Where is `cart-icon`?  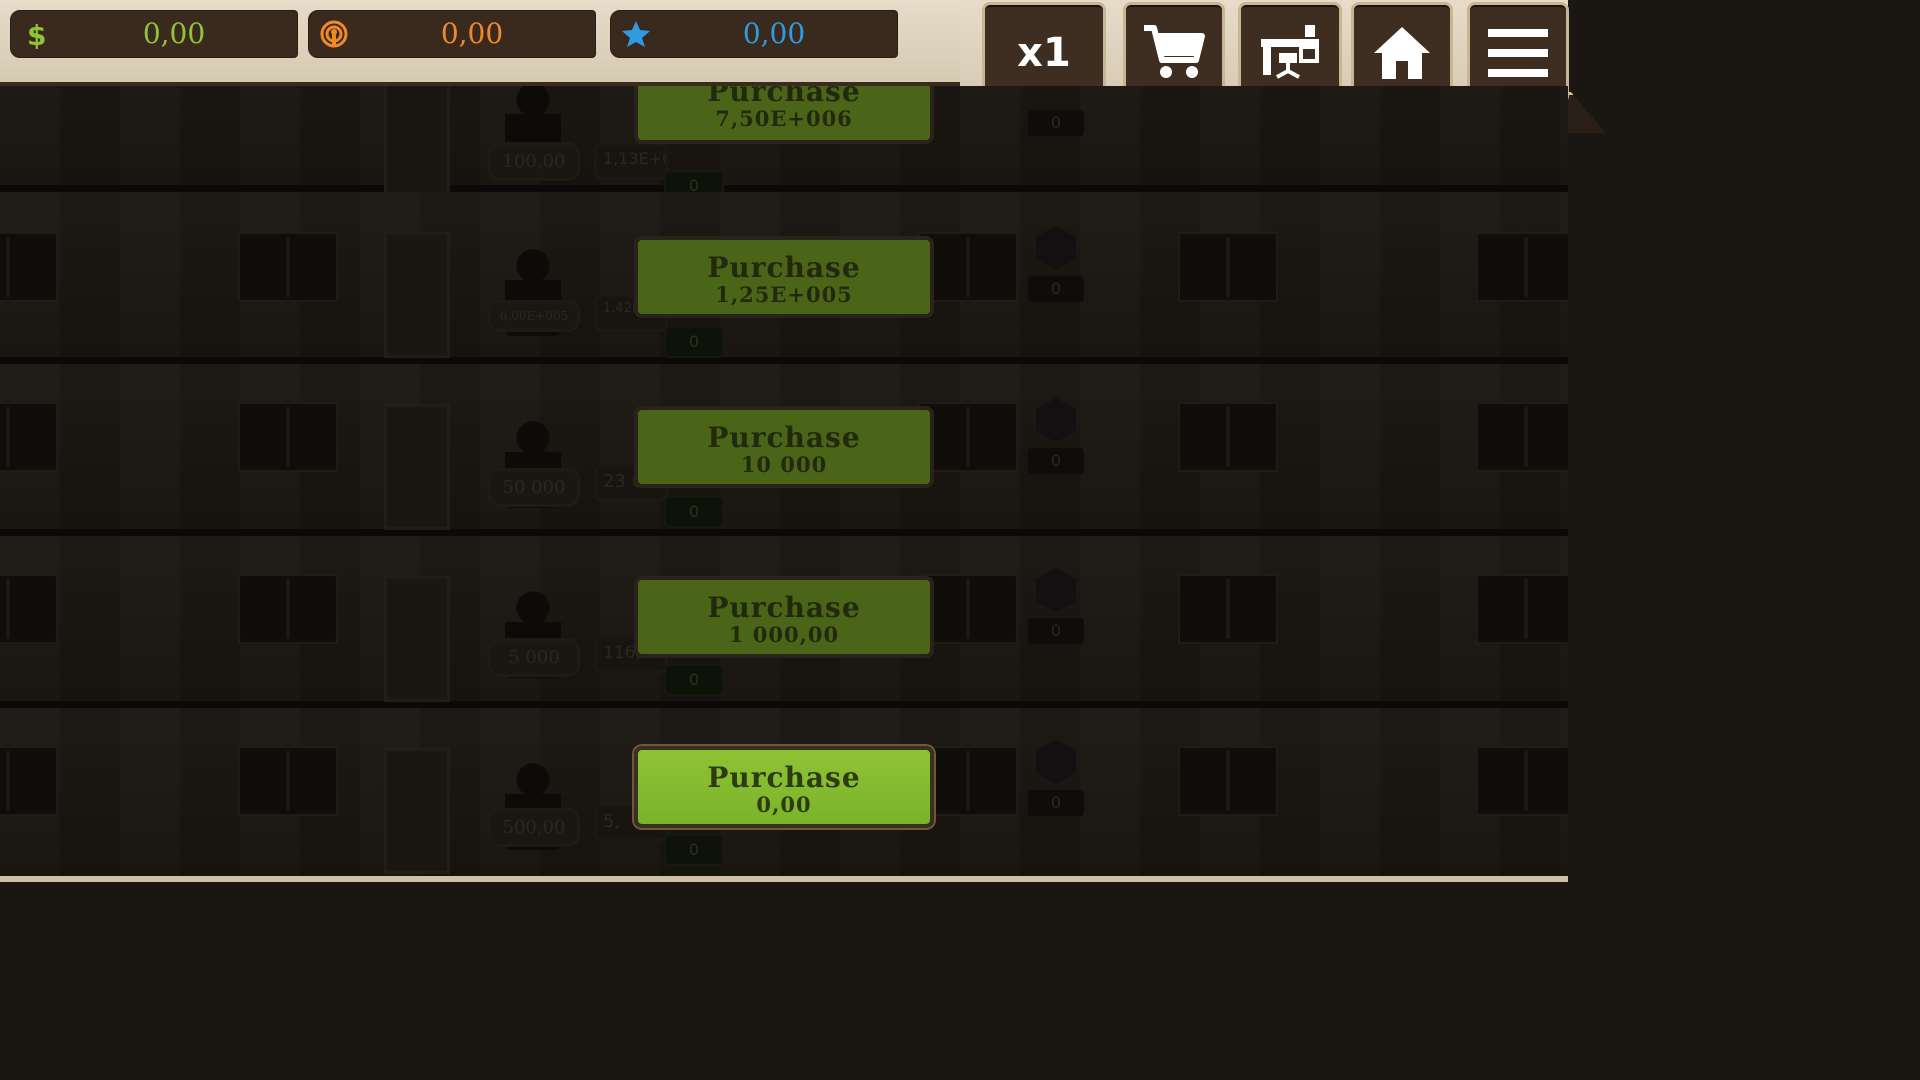
cart-icon is located at coordinates (1174, 51).